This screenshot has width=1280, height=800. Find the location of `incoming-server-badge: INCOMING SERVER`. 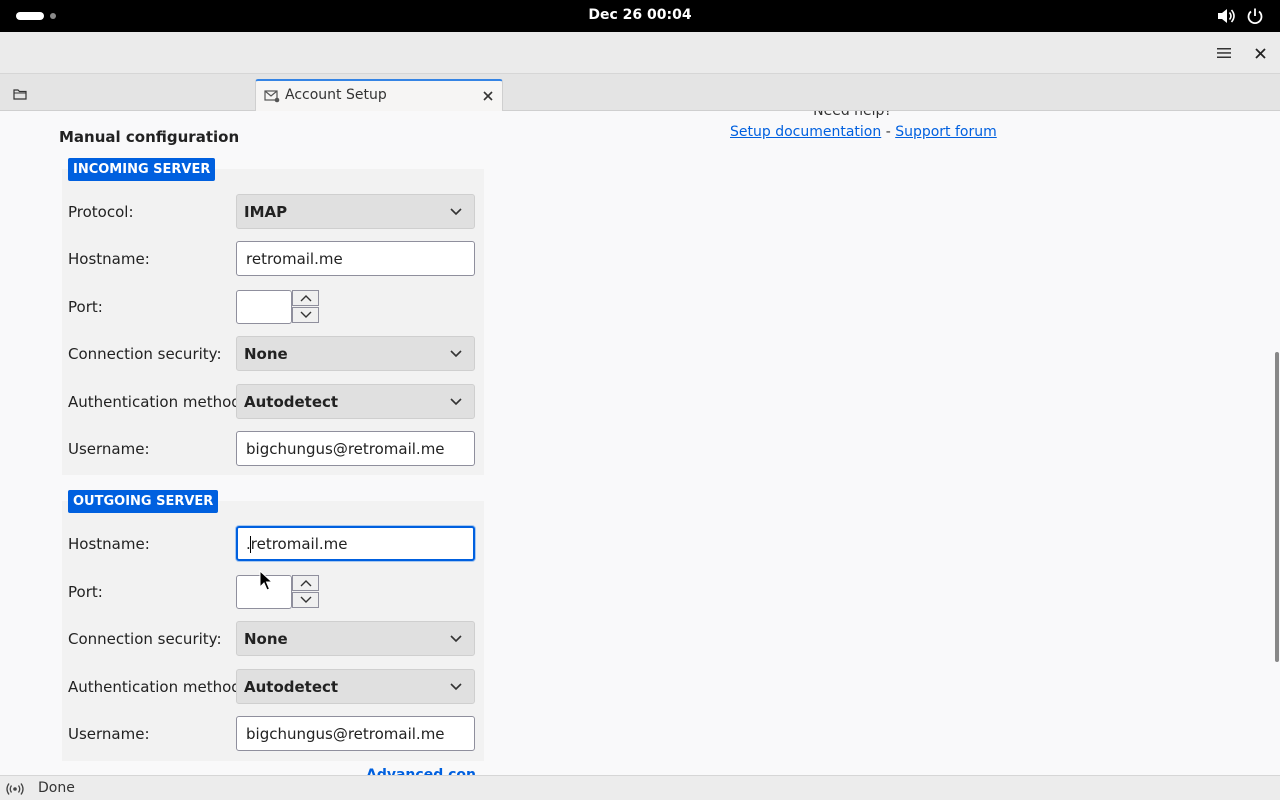

incoming-server-badge: INCOMING SERVER is located at coordinates (142, 169).